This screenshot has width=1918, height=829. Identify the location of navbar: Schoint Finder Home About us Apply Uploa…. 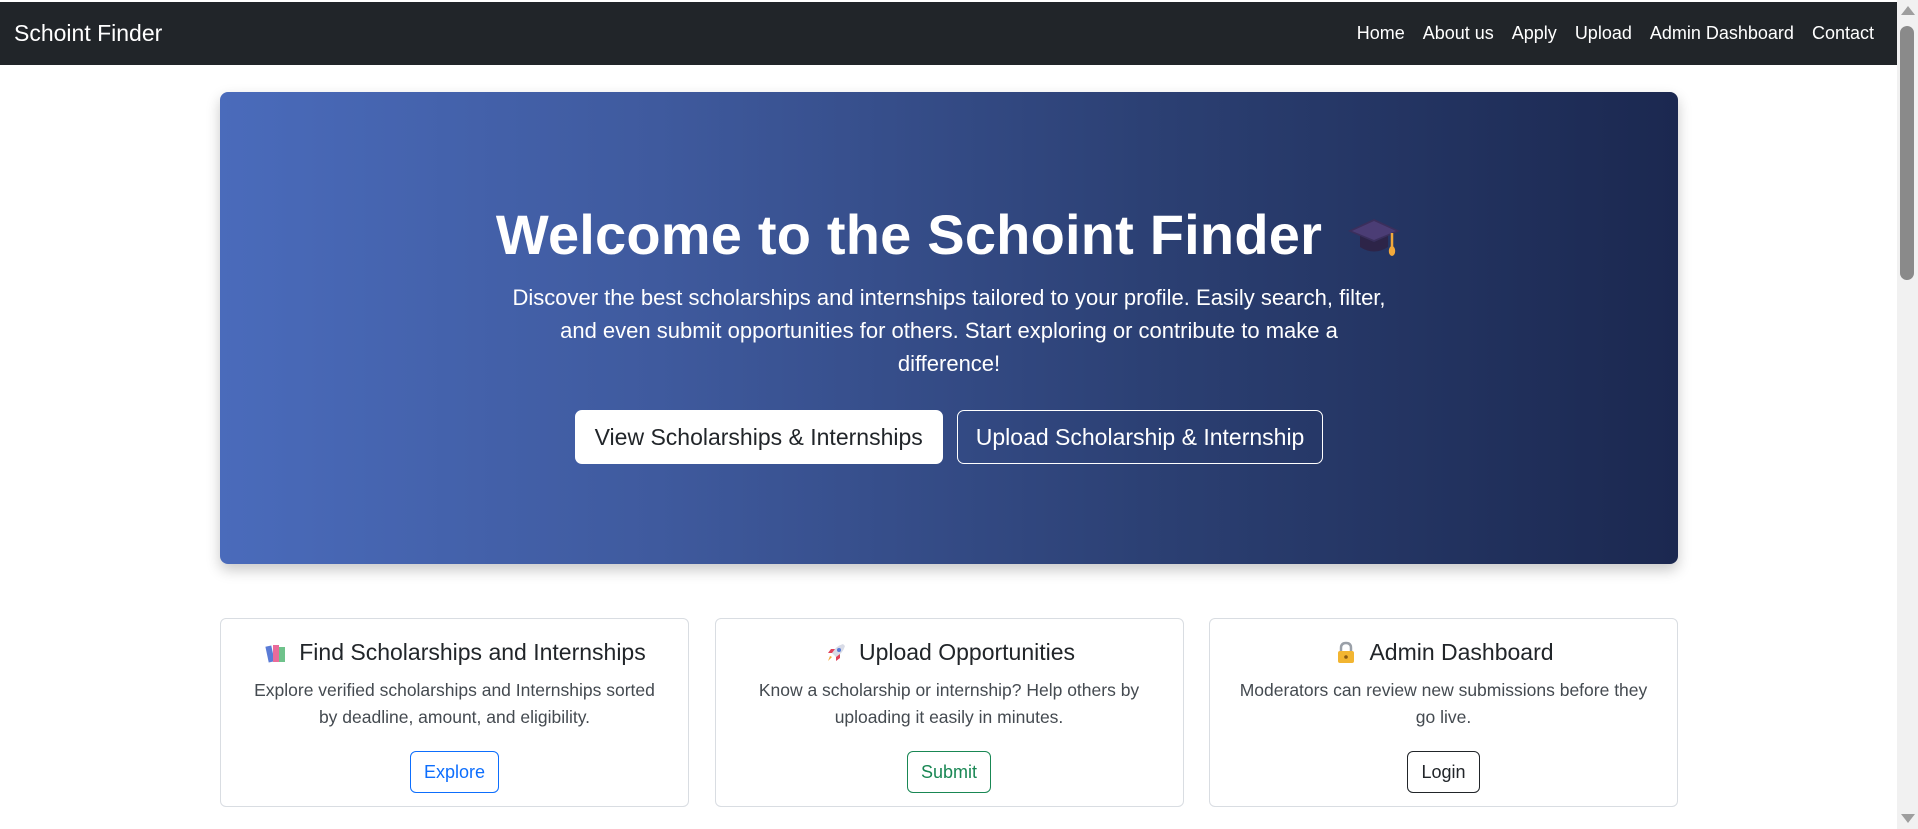
(948, 33).